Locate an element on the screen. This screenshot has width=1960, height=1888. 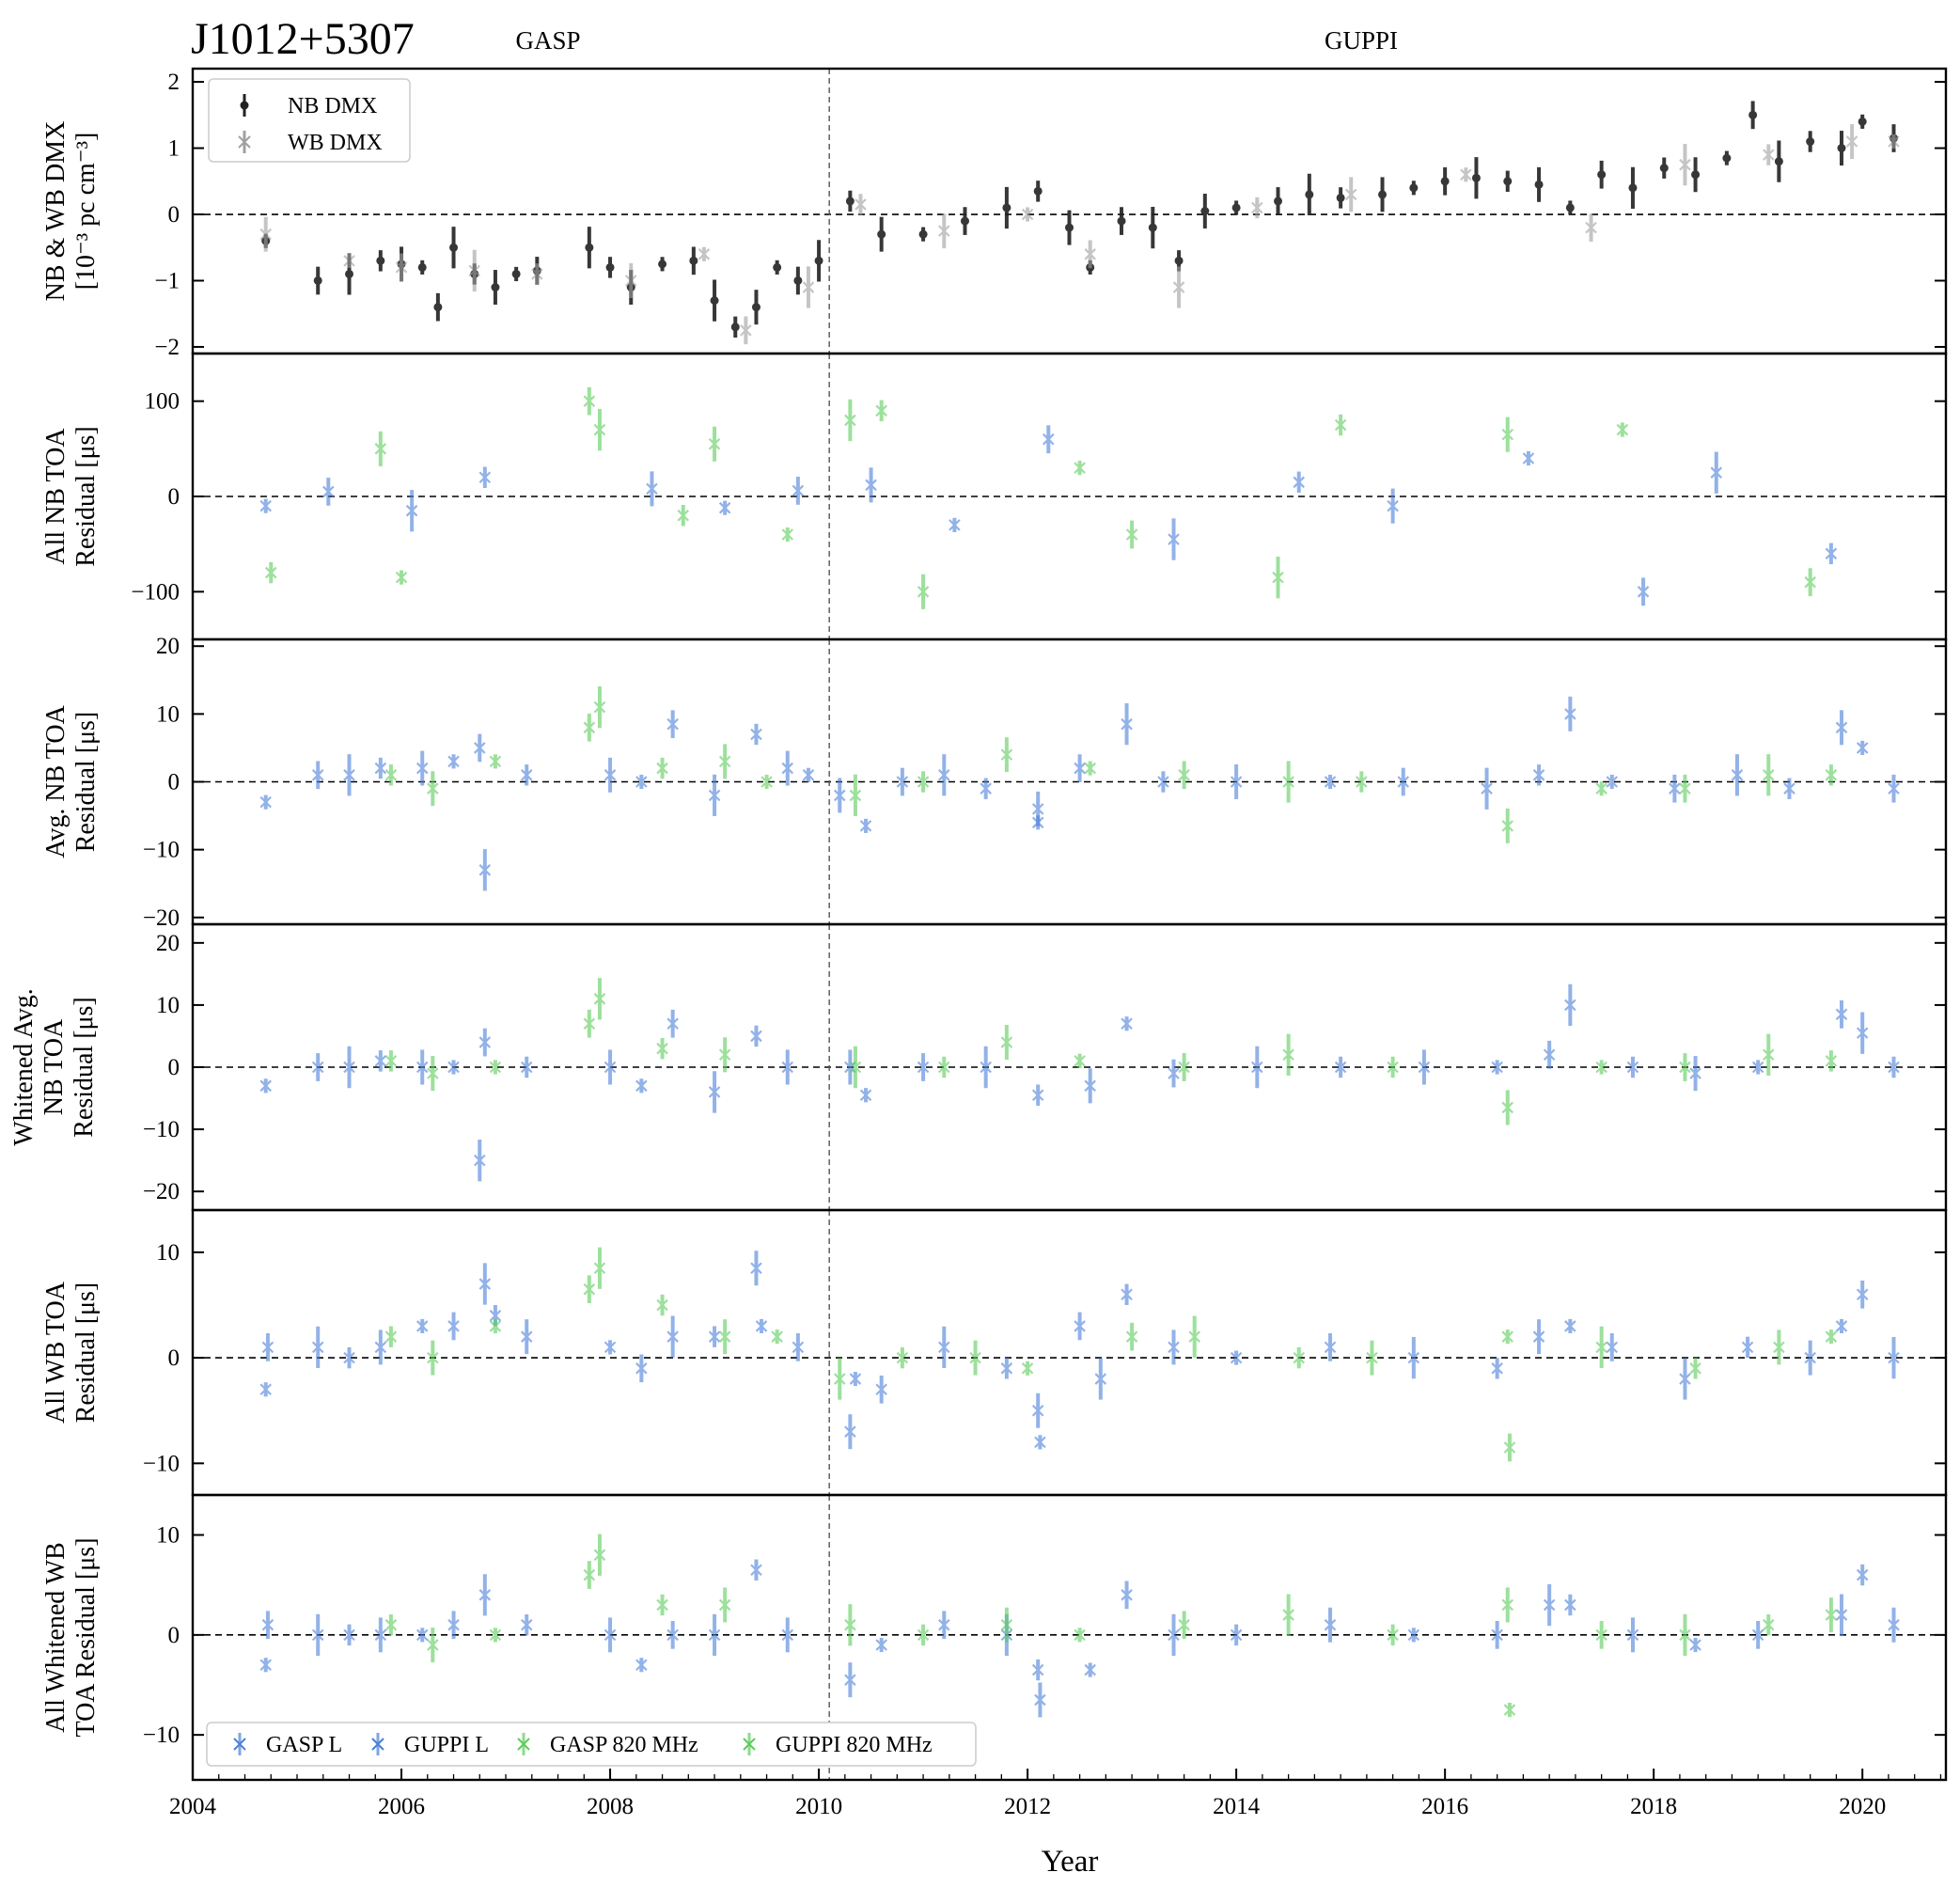
y-tick-label: 1 is located at coordinates (174, 149).